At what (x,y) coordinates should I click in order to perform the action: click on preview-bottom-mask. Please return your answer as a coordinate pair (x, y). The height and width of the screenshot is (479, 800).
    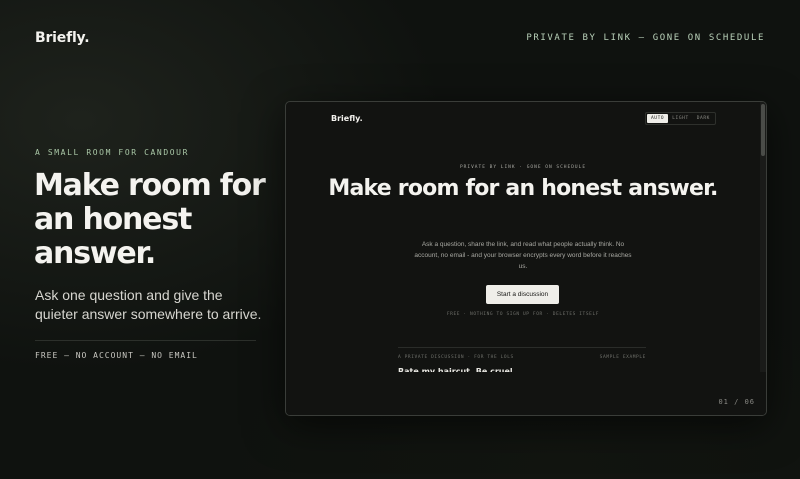
    Looking at the image, I should click on (526, 393).